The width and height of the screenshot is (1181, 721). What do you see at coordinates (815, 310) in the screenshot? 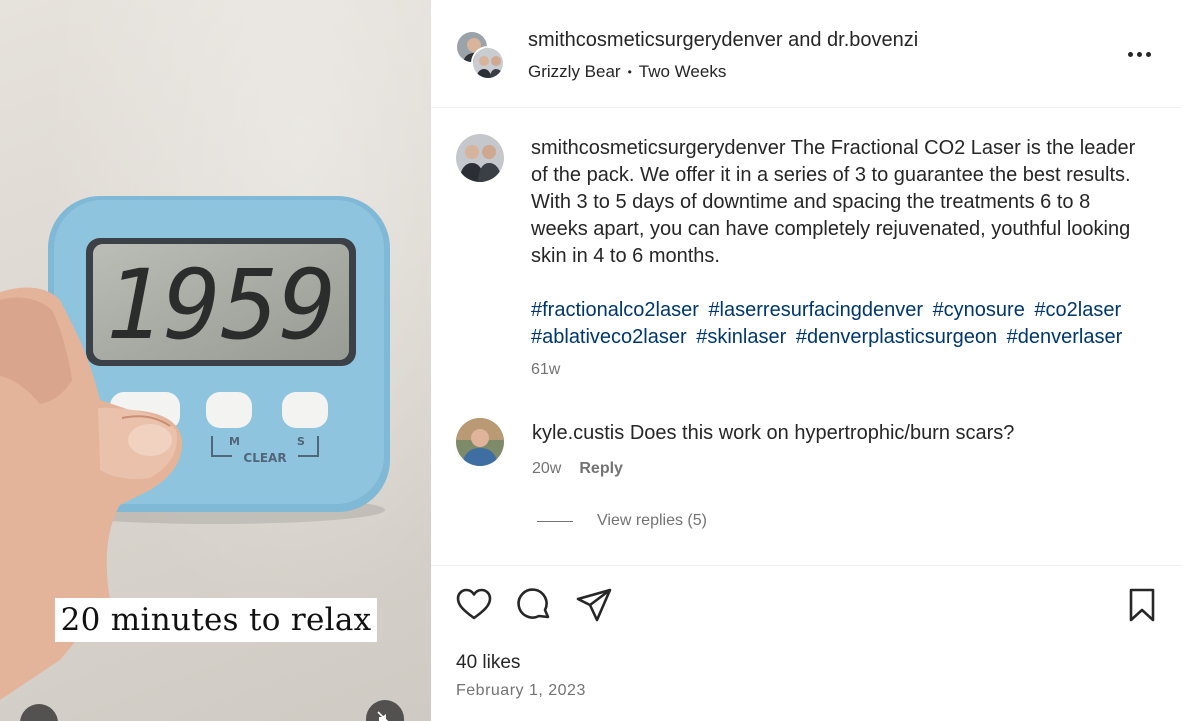
I see `hashtag-link: #laserresurfacingdenver` at bounding box center [815, 310].